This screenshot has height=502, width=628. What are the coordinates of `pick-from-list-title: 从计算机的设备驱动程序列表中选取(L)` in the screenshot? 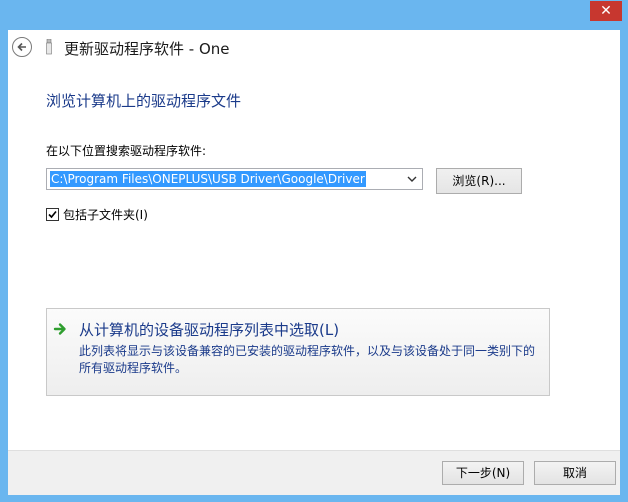 It's located at (209, 329).